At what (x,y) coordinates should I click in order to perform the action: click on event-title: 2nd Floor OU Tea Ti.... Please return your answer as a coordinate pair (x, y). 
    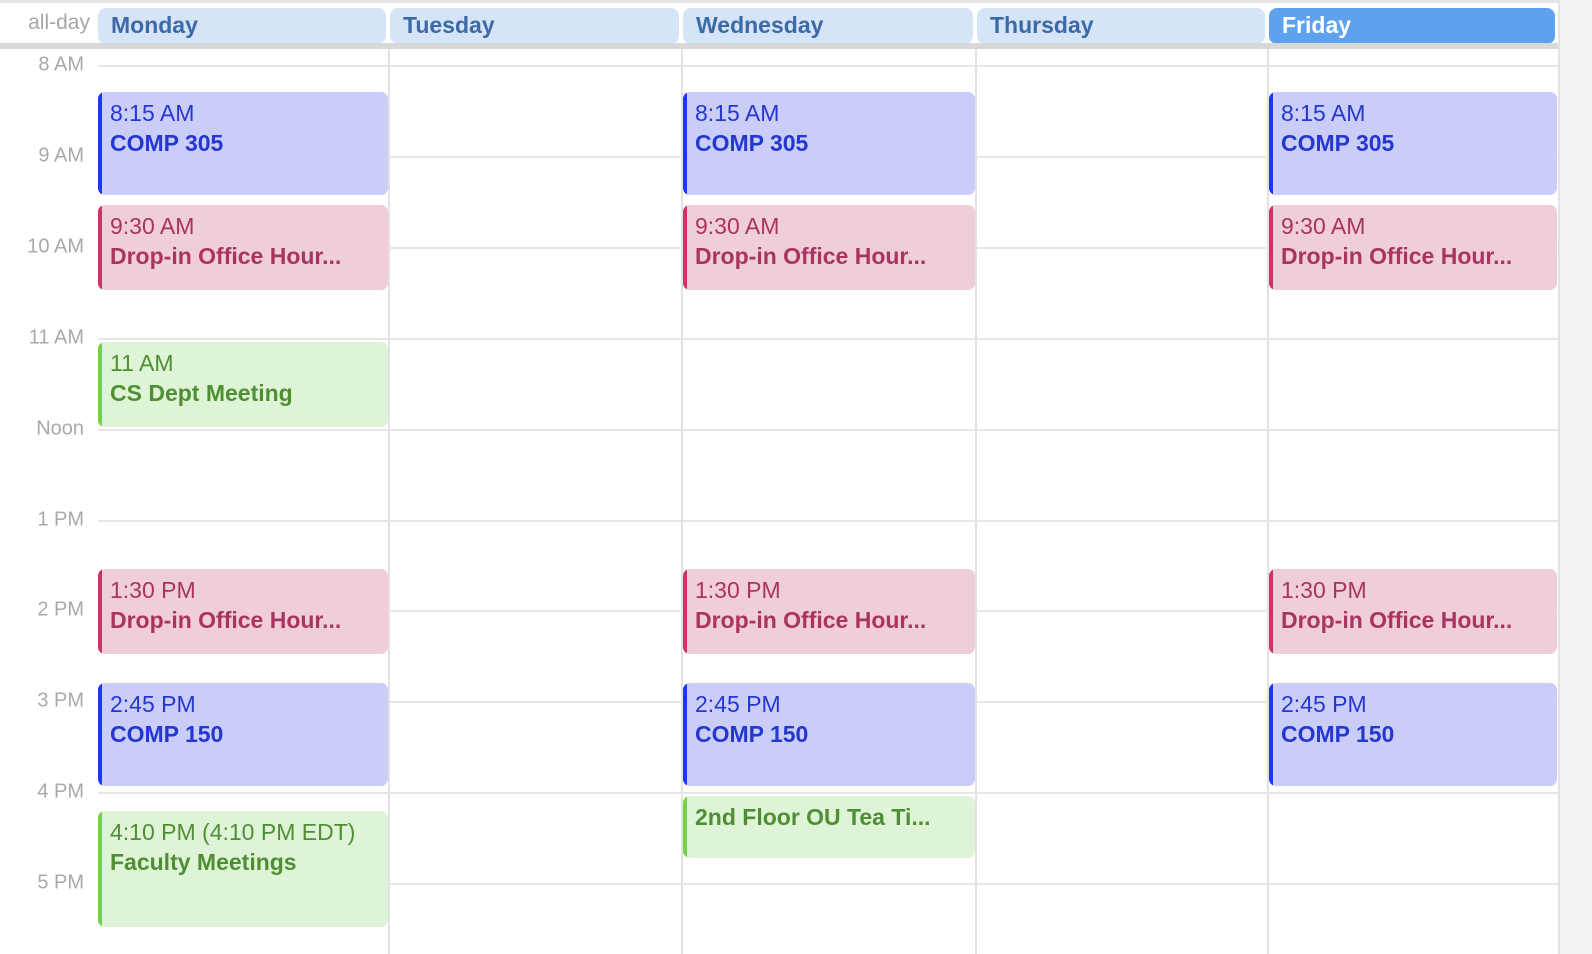
    Looking at the image, I should click on (813, 817).